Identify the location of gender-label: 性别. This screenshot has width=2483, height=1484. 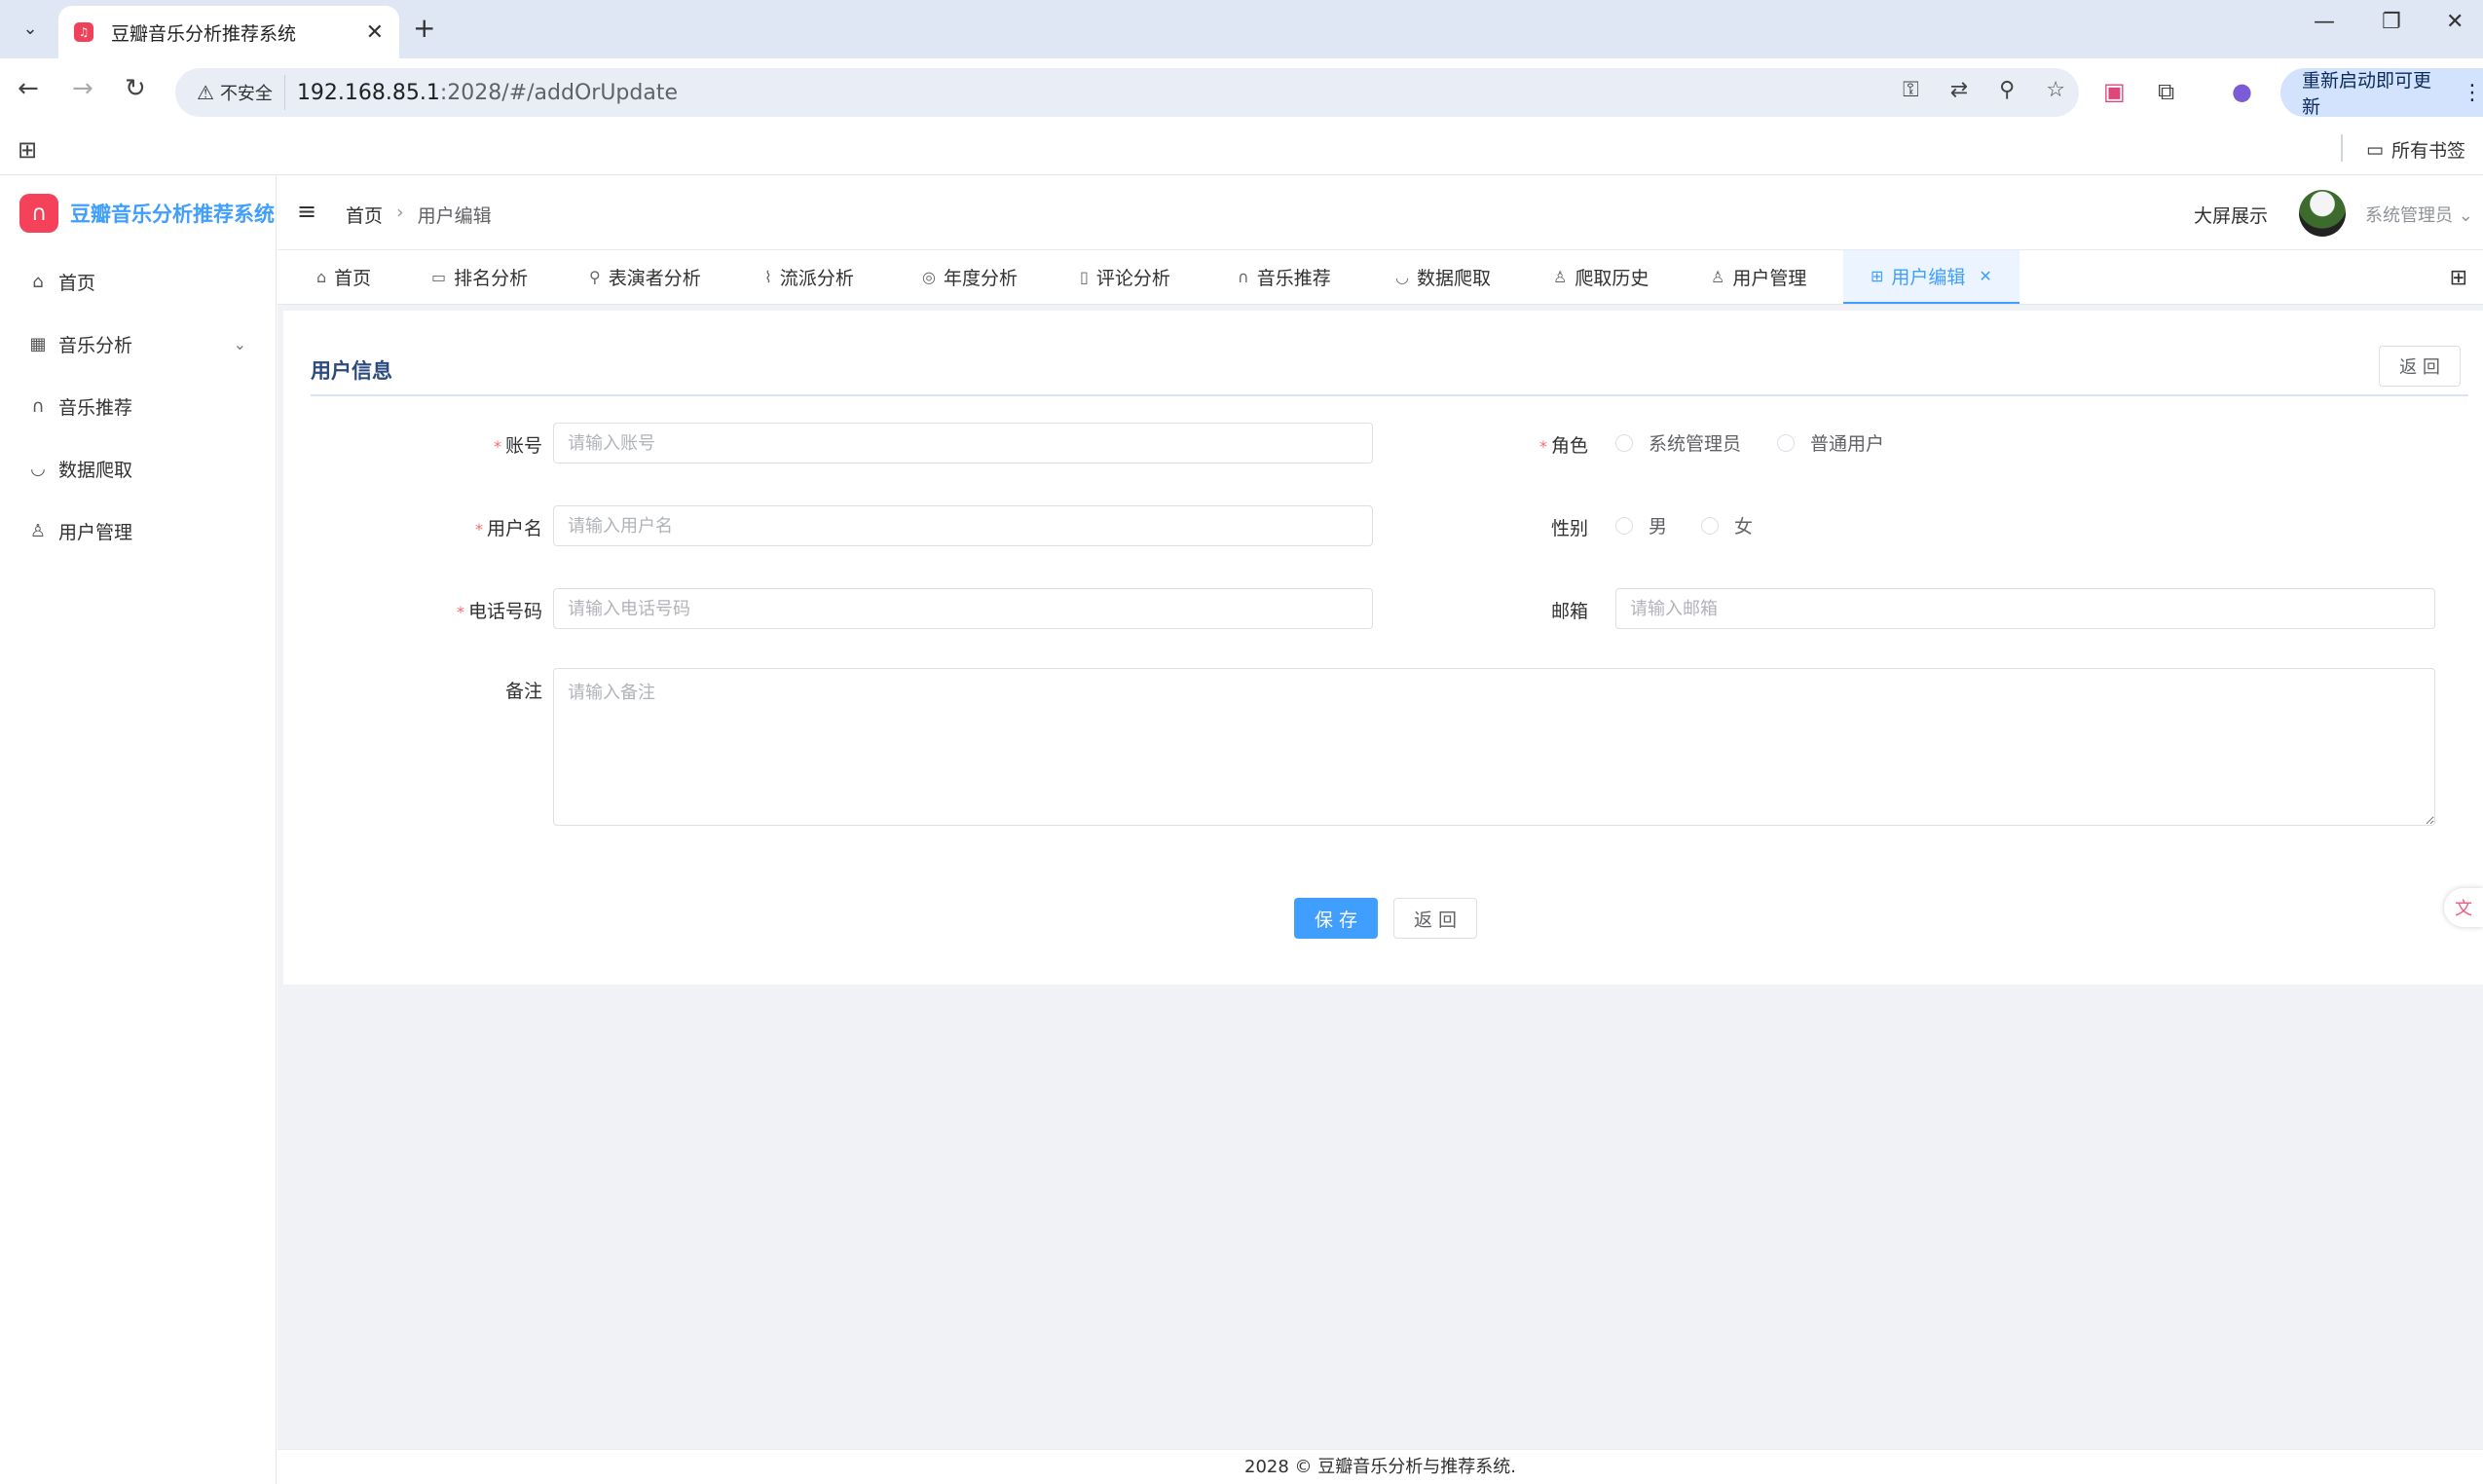
(1569, 528).